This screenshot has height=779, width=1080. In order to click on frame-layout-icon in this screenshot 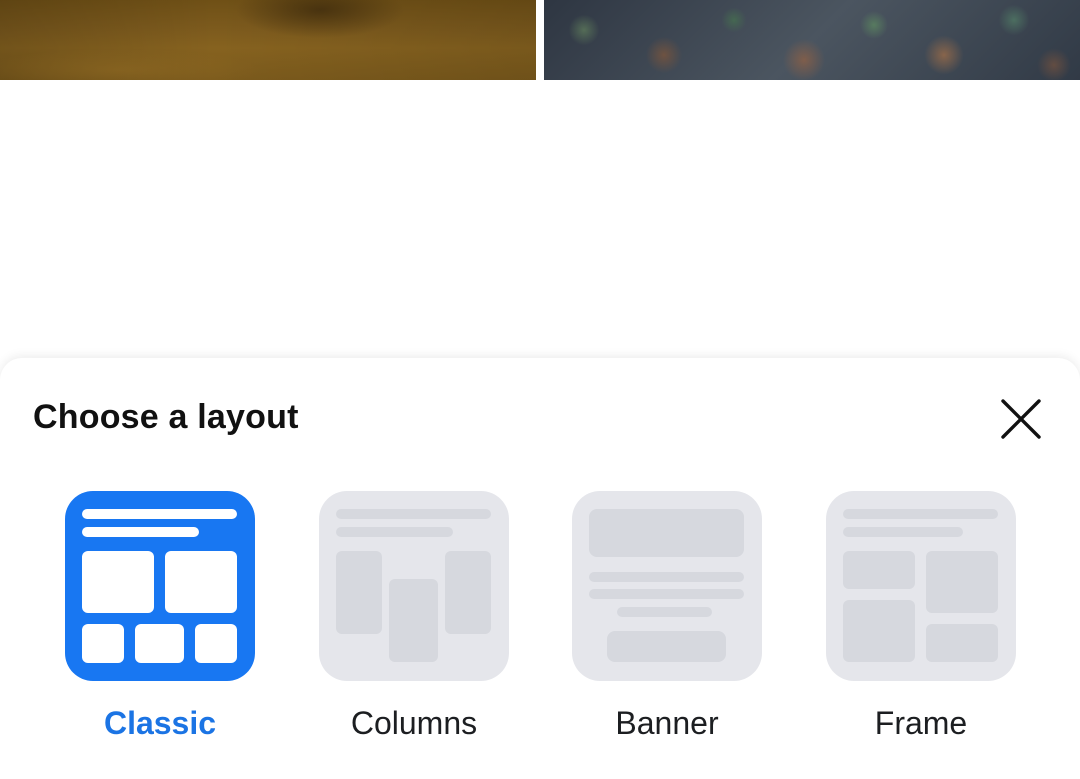, I will do `click(921, 586)`.